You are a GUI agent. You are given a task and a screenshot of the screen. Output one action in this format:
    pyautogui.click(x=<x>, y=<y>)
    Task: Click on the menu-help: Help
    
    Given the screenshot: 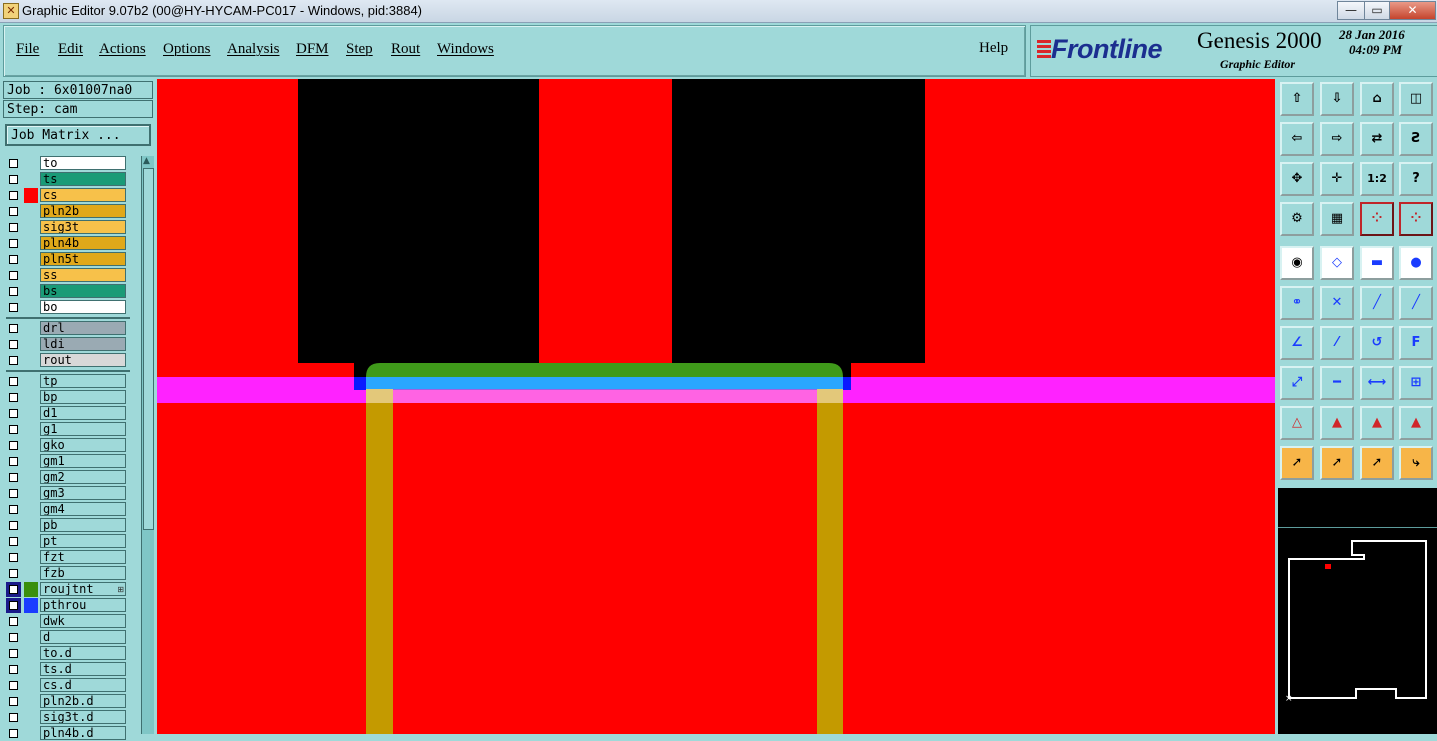 What is the action you would take?
    pyautogui.click(x=993, y=48)
    